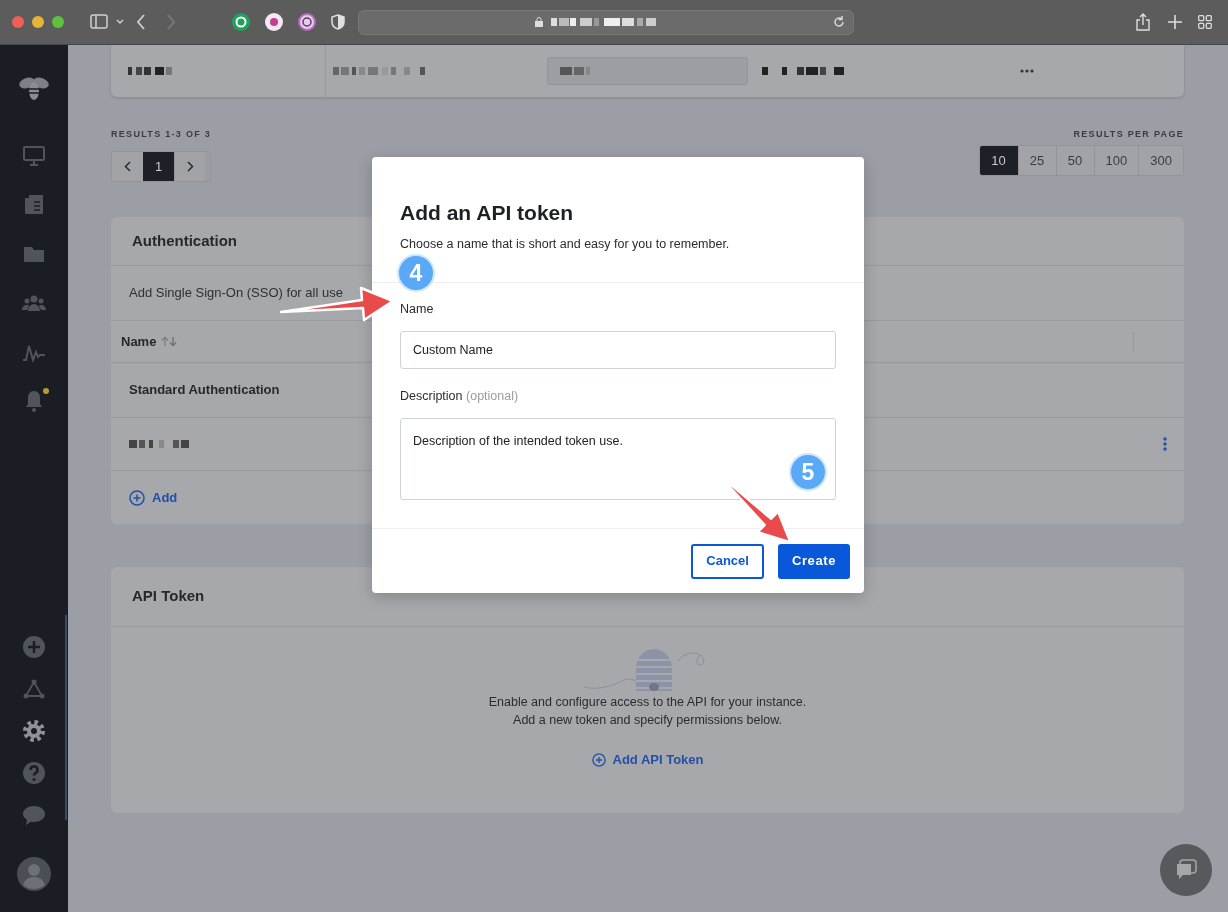 Image resolution: width=1228 pixels, height=912 pixels. I want to click on minimize-window-button, so click(38, 22).